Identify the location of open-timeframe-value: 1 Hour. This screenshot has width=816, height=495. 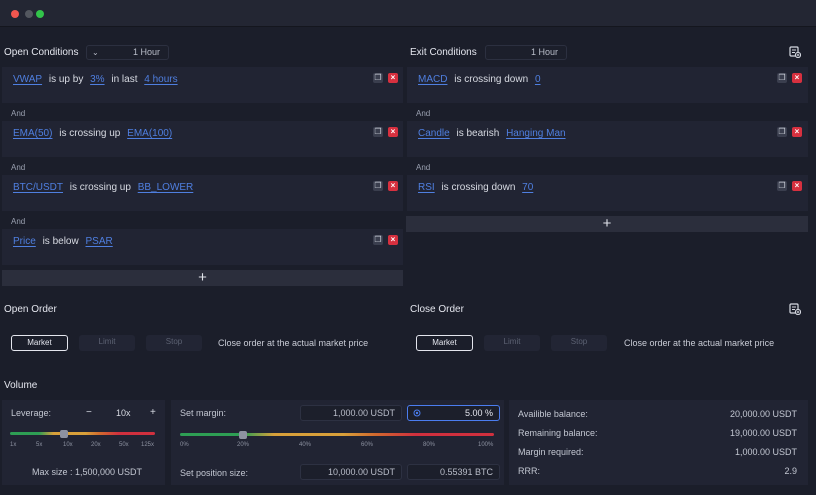
(146, 52).